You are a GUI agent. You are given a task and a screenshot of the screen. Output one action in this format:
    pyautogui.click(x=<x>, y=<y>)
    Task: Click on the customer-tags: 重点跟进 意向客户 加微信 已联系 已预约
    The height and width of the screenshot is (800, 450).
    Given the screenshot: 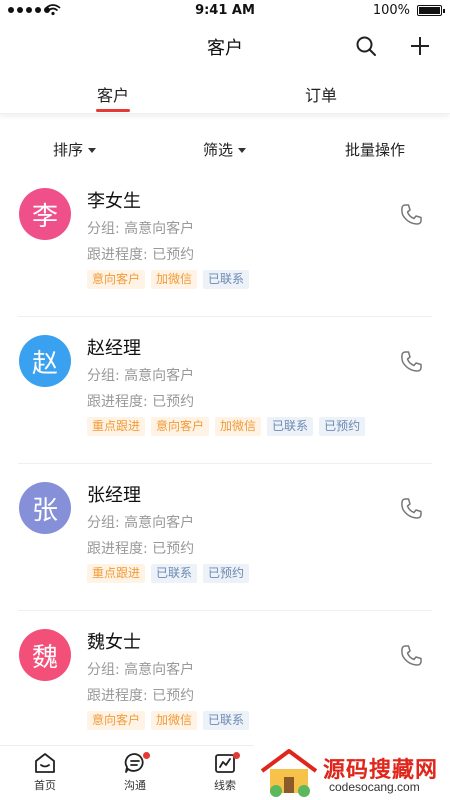 What is the action you would take?
    pyautogui.click(x=226, y=426)
    